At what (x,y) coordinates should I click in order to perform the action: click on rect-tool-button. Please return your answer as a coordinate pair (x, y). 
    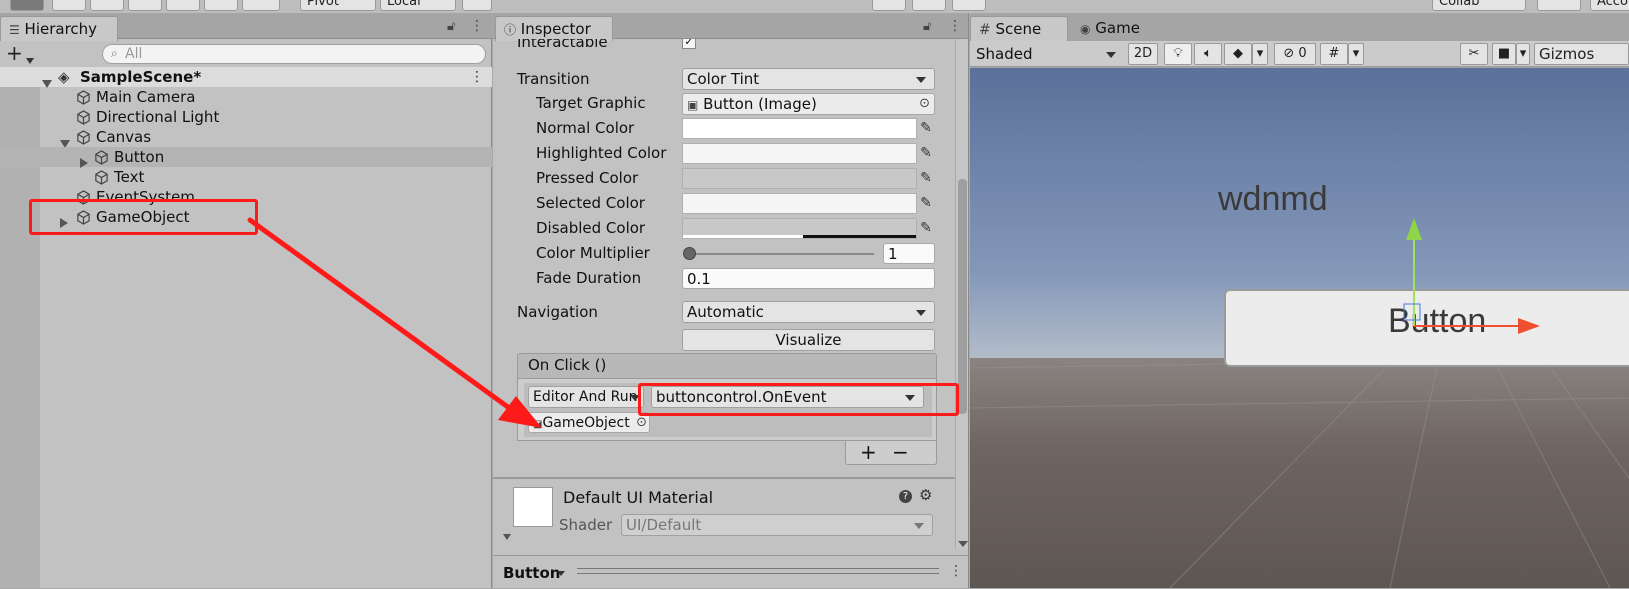
    Looking at the image, I should click on (183, 5).